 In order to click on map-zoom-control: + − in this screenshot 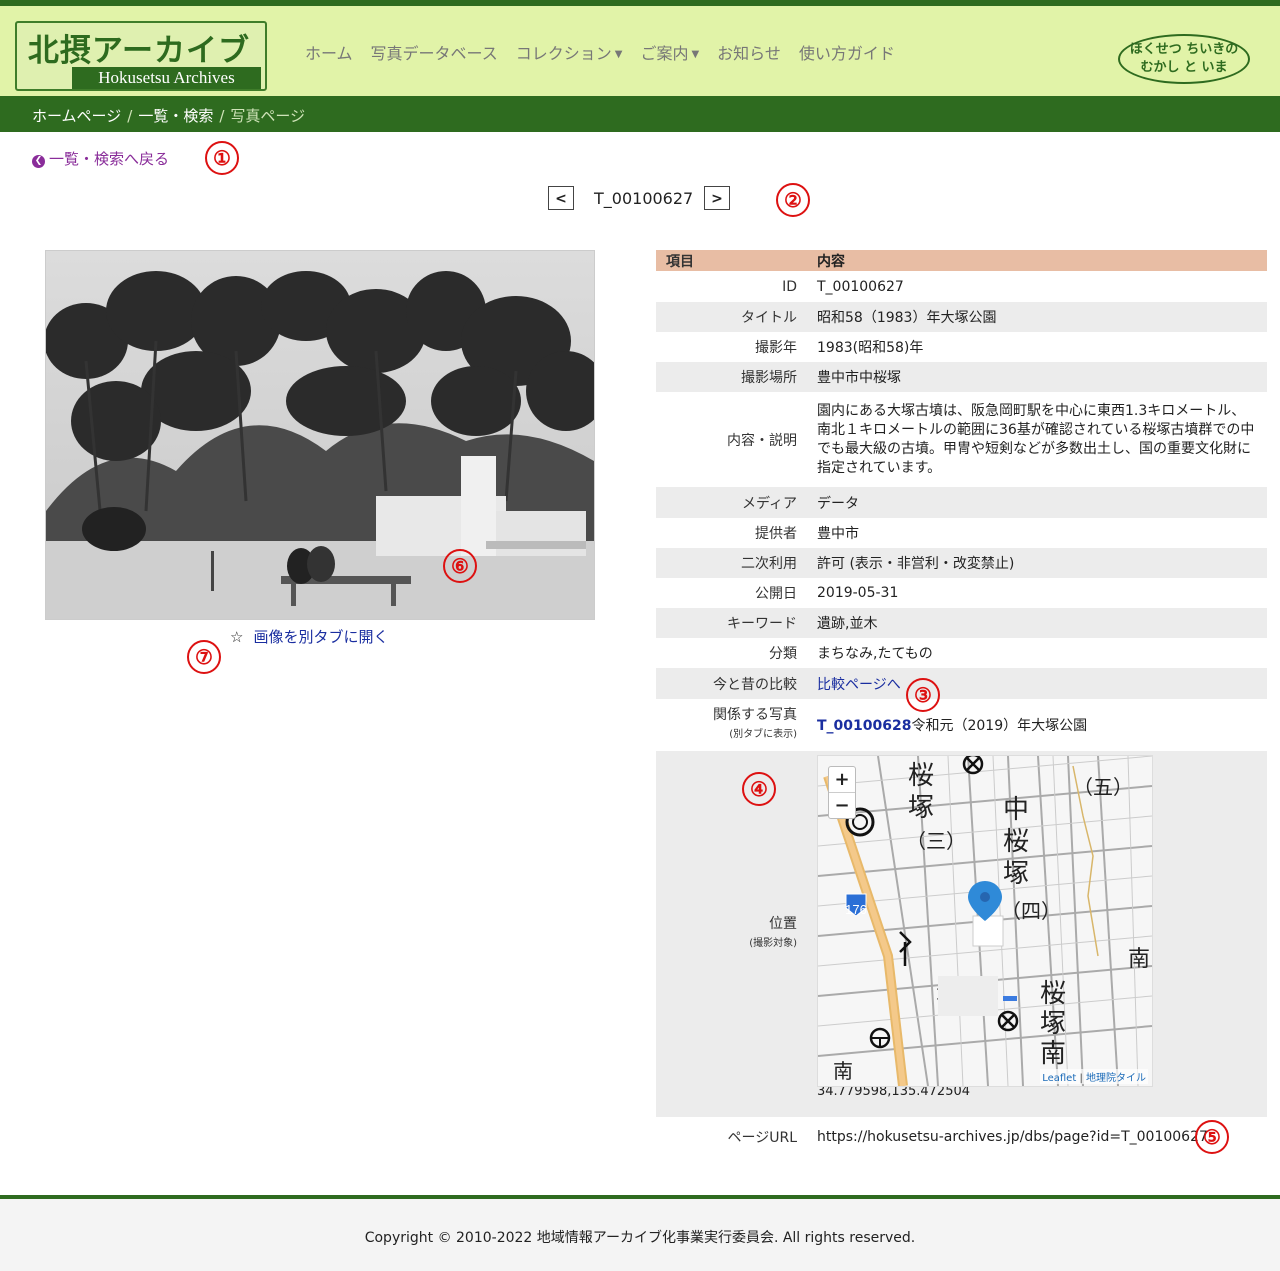, I will do `click(842, 792)`.